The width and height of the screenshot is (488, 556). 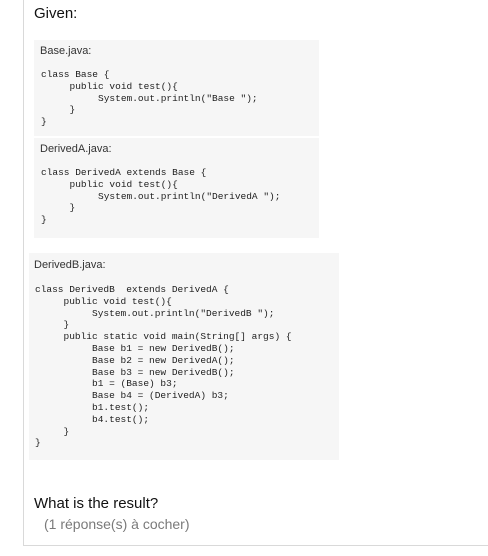 What do you see at coordinates (70, 265) in the screenshot?
I see `file-name-derivedb: DerivedB.java:` at bounding box center [70, 265].